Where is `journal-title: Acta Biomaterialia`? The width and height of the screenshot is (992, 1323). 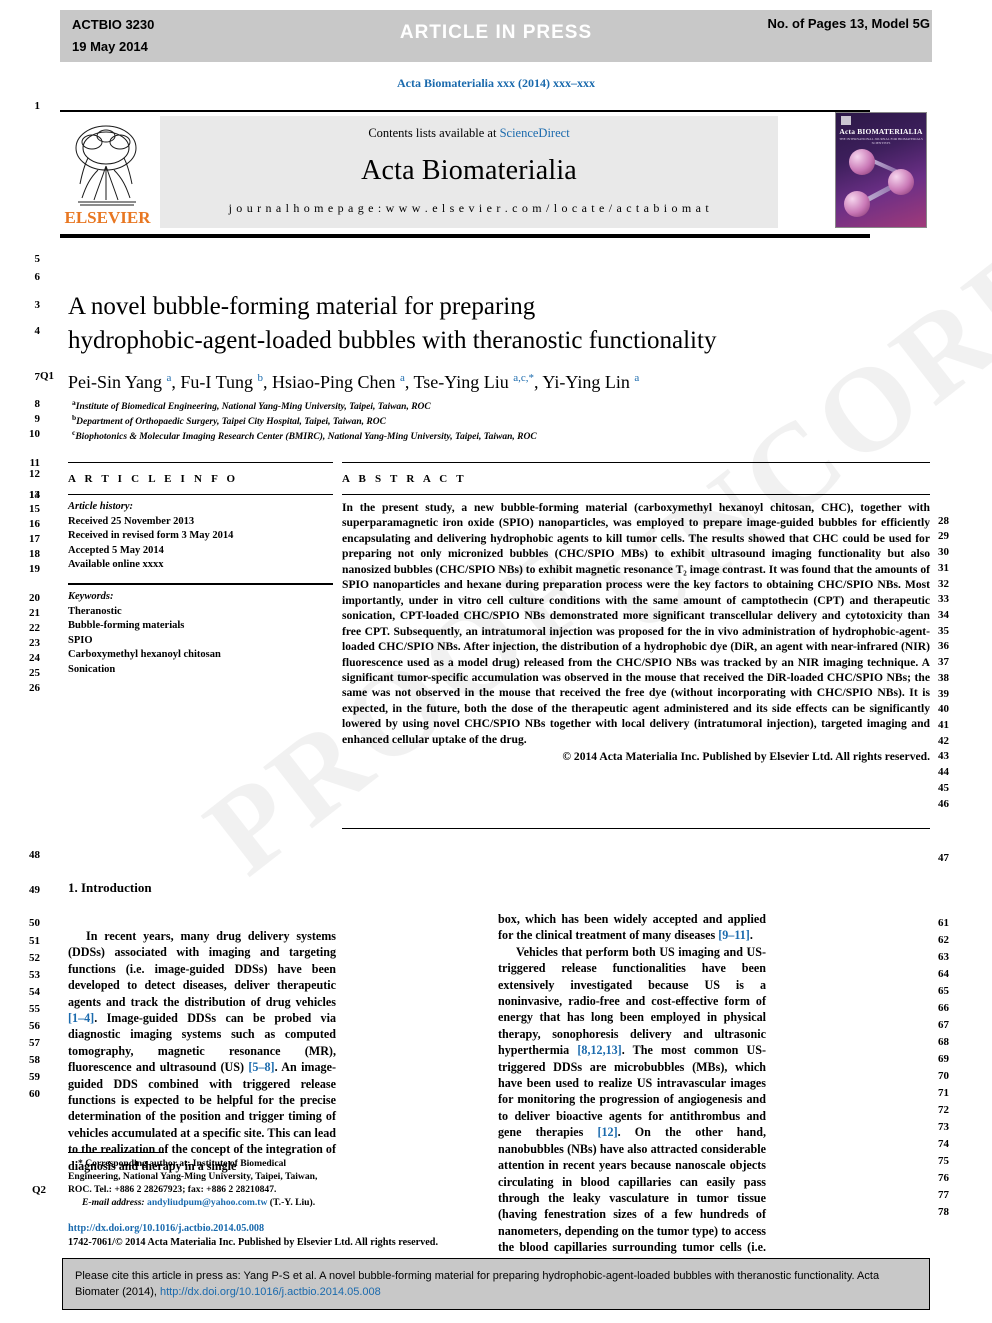
journal-title: Acta Biomaterialia is located at coordinates (469, 170).